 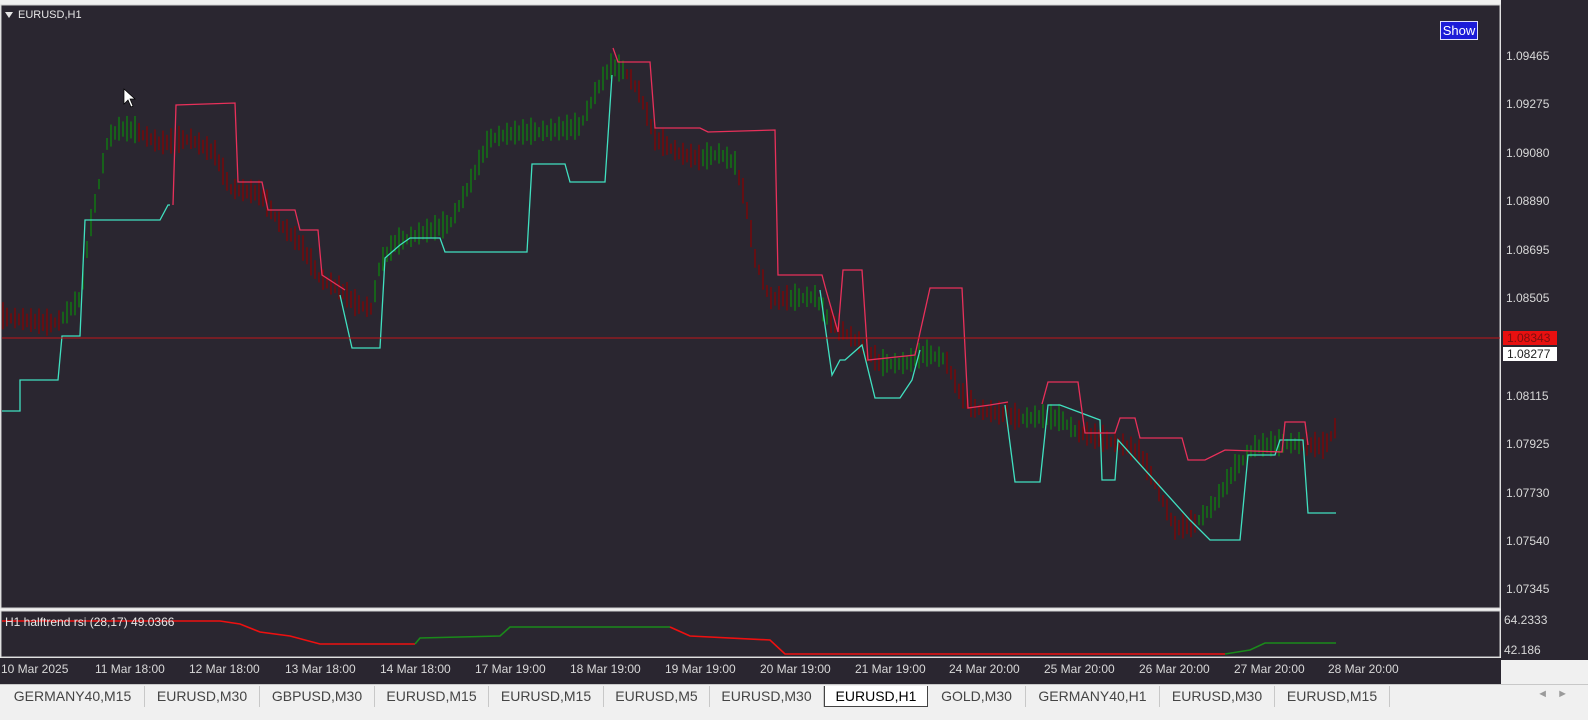 I want to click on price-tick: 1.08890, so click(x=1528, y=201).